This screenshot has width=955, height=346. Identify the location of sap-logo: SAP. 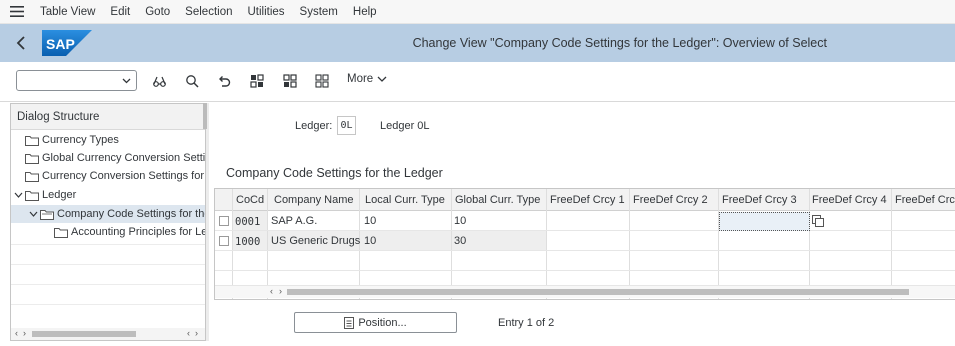
(67, 43).